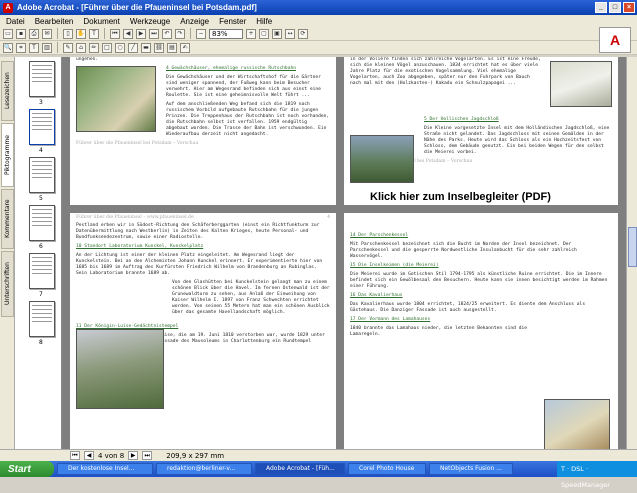 This screenshot has height=493, width=637. What do you see at coordinates (167, 33) in the screenshot?
I see `back-icon: ↶` at bounding box center [167, 33].